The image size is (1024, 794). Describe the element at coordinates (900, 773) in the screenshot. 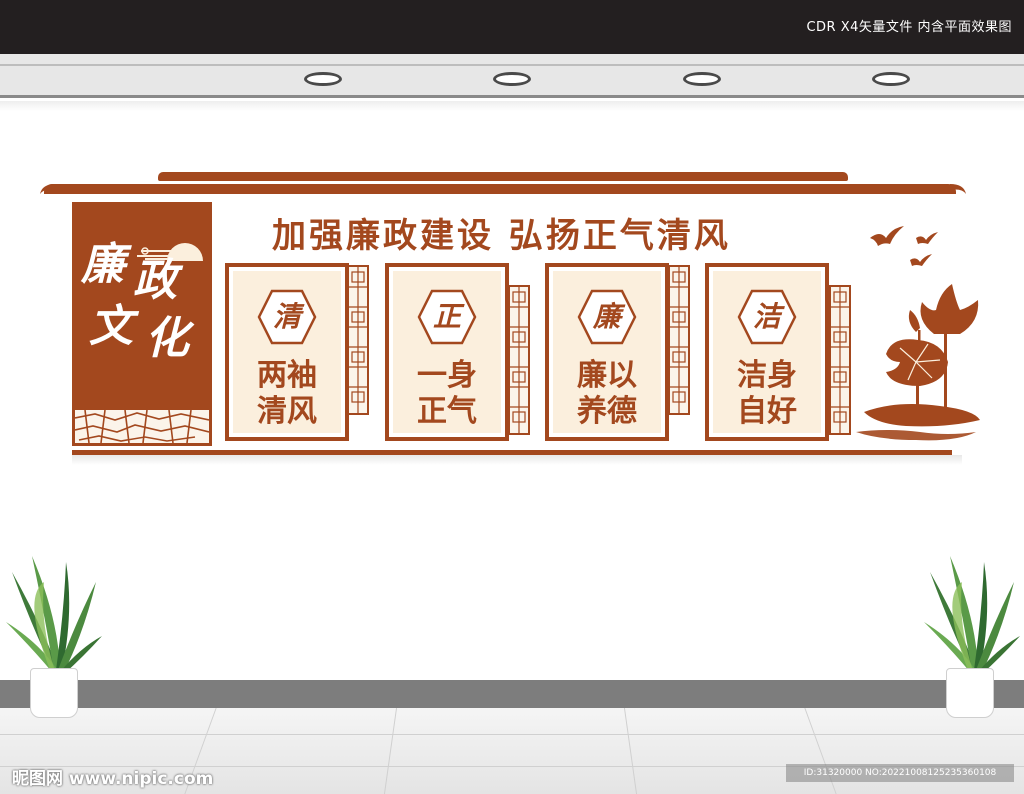

I see `image-id-watermark: ID:31320000 NO:20221008125235360108` at that location.